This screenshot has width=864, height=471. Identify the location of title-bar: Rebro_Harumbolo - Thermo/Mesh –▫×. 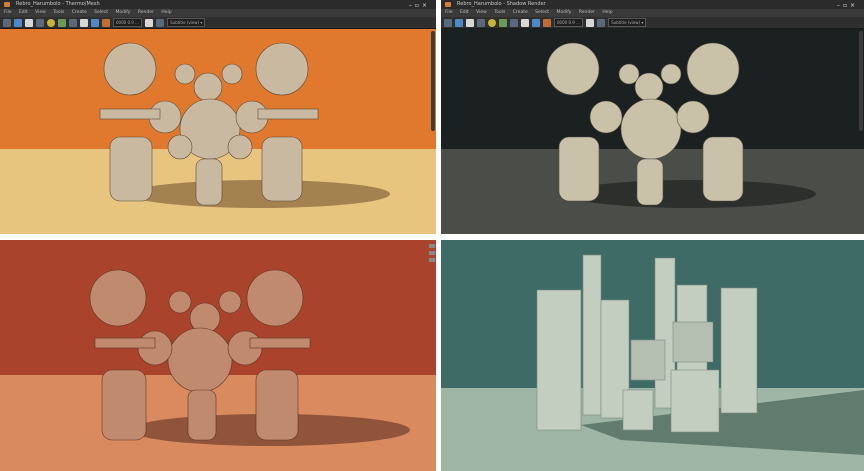
(218, 4).